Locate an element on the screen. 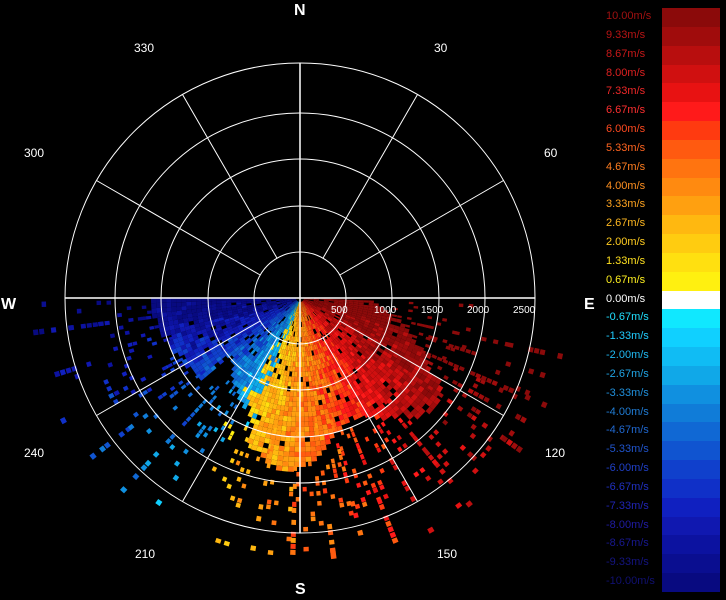 The width and height of the screenshot is (726, 600). legend-label: -4.00m/s is located at coordinates (627, 411).